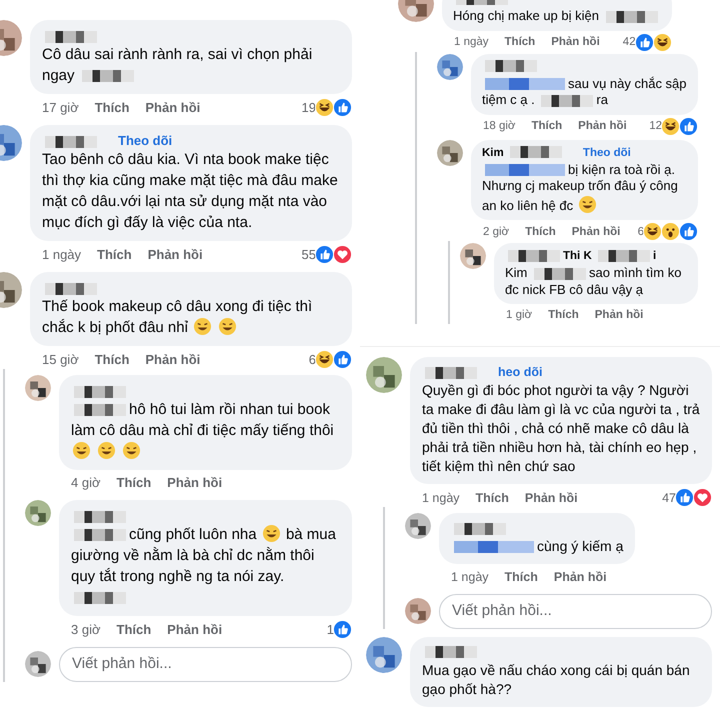 The height and width of the screenshot is (720, 720). Describe the element at coordinates (584, 92) in the screenshot. I see `comment-text: sau vụ này chắc sập tiệm c ạ . ra` at that location.